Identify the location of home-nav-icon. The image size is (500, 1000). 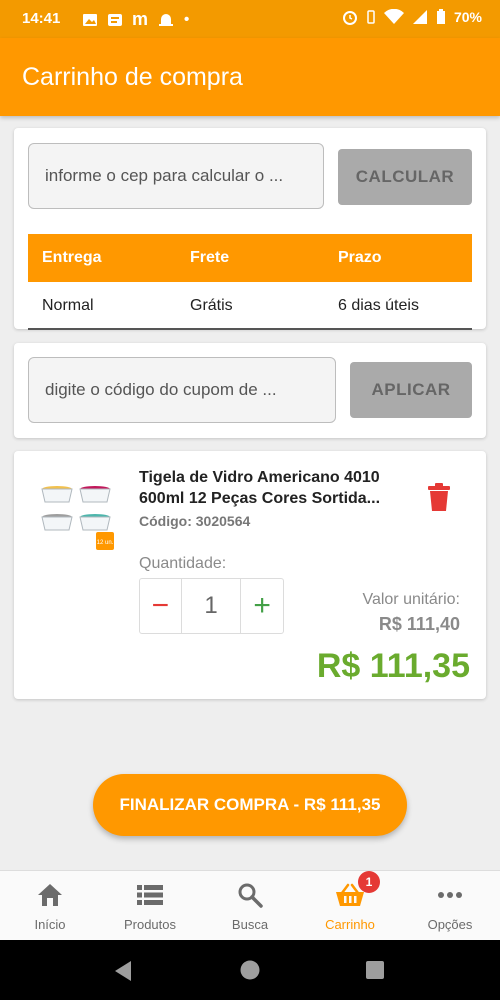
(250, 970).